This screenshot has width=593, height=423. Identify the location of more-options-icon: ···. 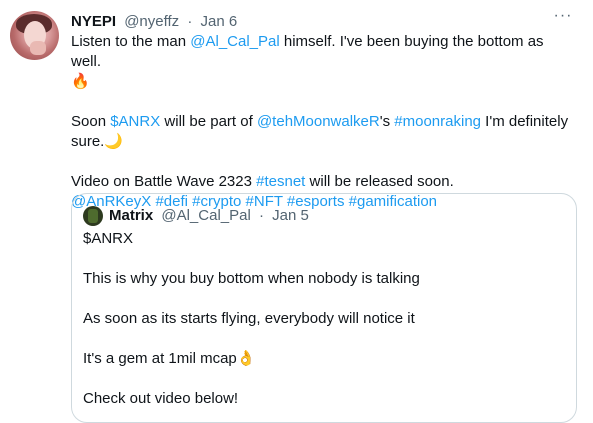
(563, 18).